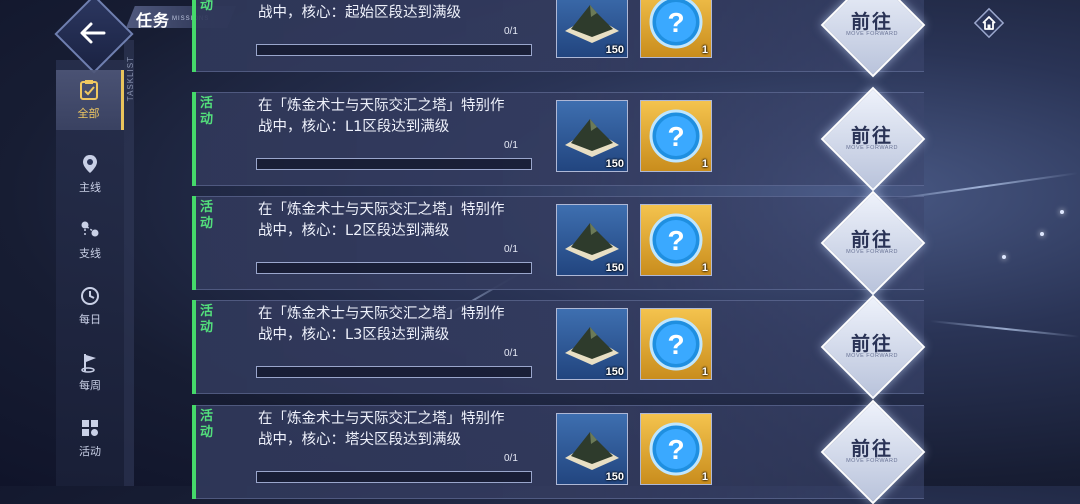 The width and height of the screenshot is (1080, 504). Describe the element at coordinates (153, 20) in the screenshot. I see `page-title: 任务` at that location.